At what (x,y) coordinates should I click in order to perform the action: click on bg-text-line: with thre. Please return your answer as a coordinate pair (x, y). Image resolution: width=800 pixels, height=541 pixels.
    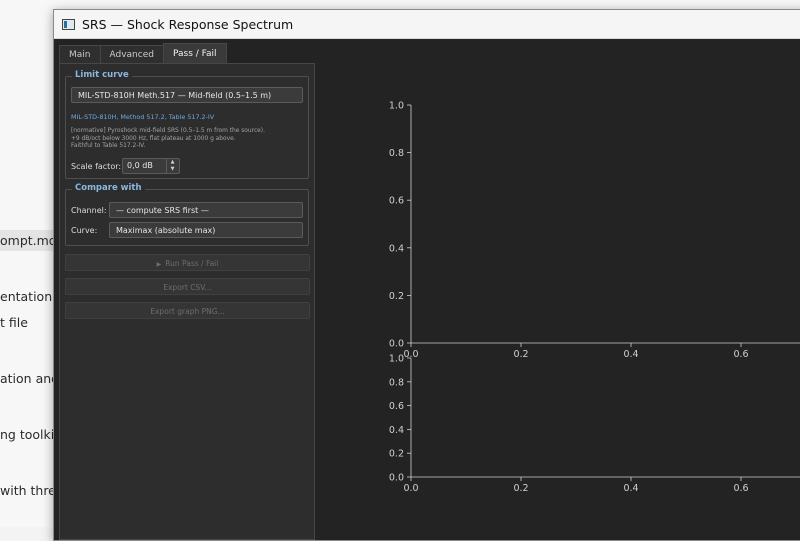
    Looking at the image, I should click on (28, 490).